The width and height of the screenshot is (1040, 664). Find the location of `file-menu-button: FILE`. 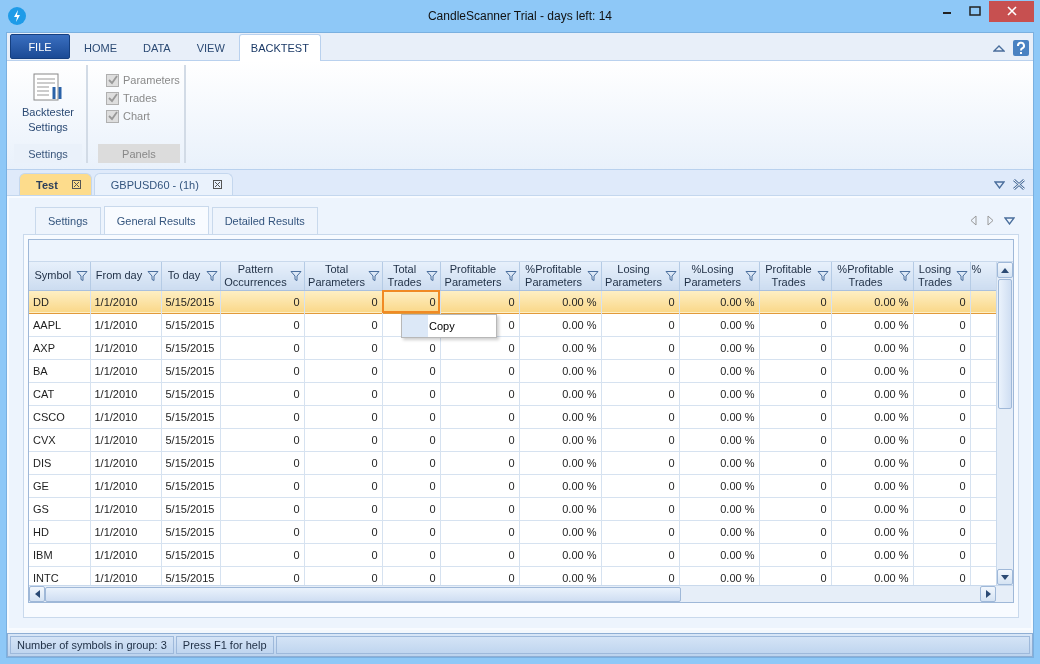

file-menu-button: FILE is located at coordinates (40, 46).